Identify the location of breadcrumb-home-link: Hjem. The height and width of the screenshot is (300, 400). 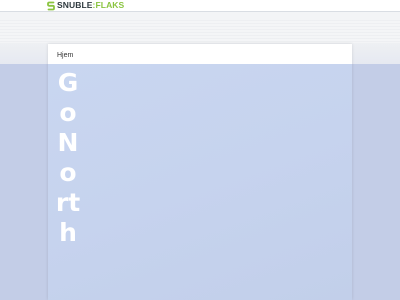
(65, 55).